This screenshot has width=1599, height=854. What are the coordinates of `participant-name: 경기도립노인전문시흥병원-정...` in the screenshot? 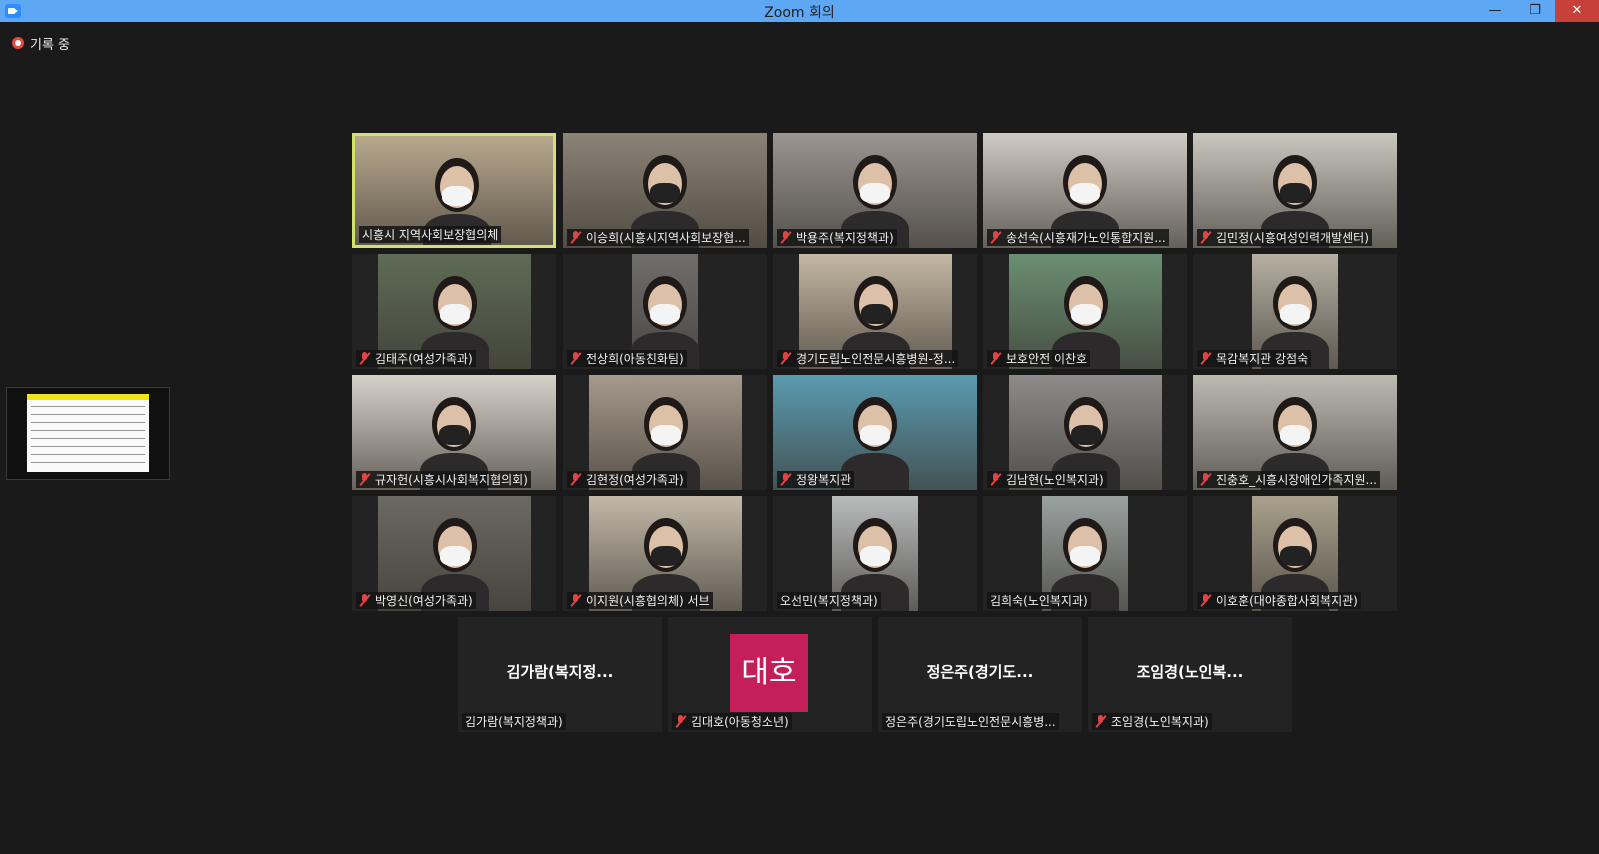 It's located at (876, 359).